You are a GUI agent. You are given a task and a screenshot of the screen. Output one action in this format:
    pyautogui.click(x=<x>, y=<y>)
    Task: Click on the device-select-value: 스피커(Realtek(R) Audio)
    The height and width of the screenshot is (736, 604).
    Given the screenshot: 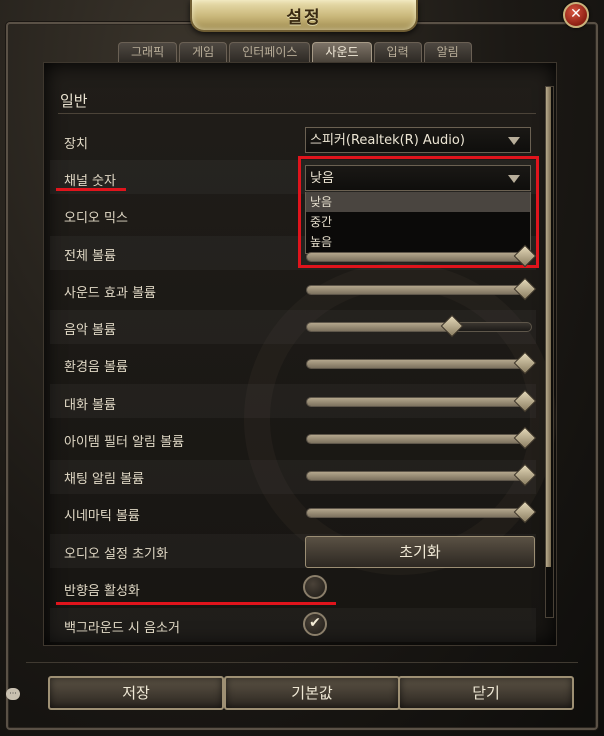 What is the action you would take?
    pyautogui.click(x=387, y=140)
    